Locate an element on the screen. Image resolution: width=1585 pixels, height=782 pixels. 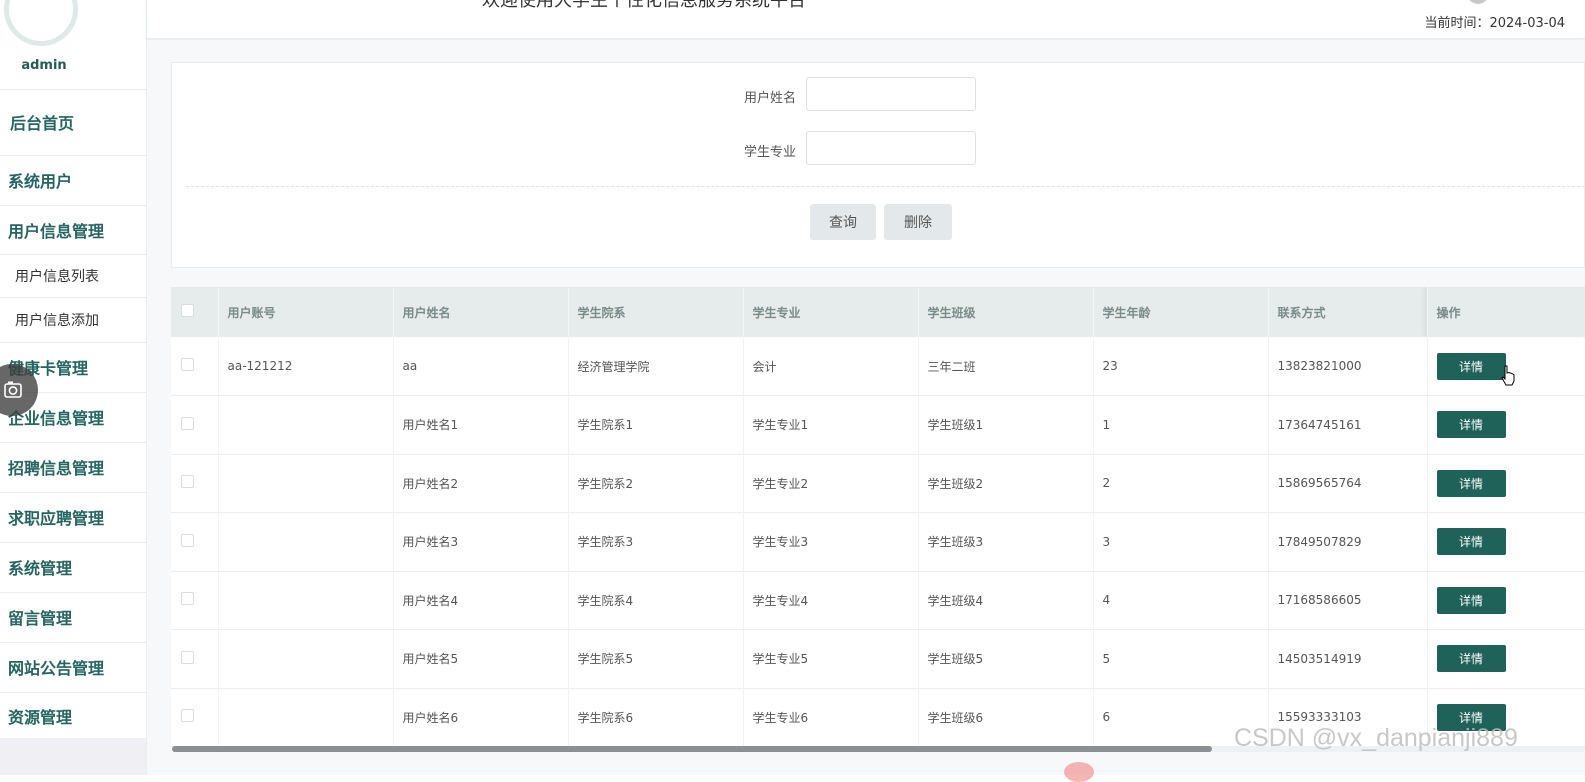
table-cell: 学生专业4 is located at coordinates (831, 600).